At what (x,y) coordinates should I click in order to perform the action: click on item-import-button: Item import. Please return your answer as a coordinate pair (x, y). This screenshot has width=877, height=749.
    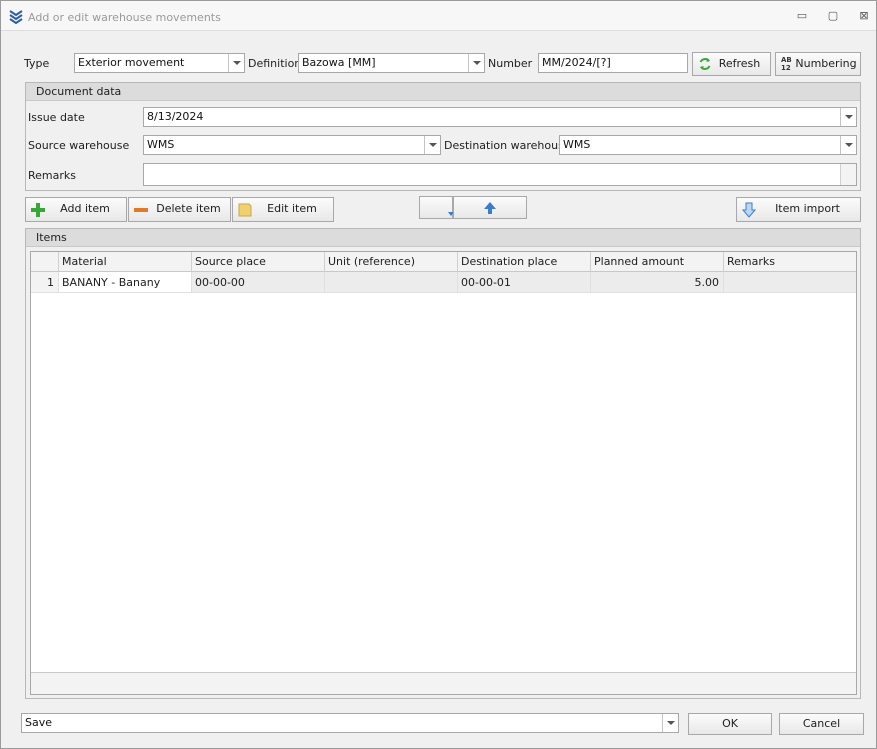
    Looking at the image, I should click on (798, 209).